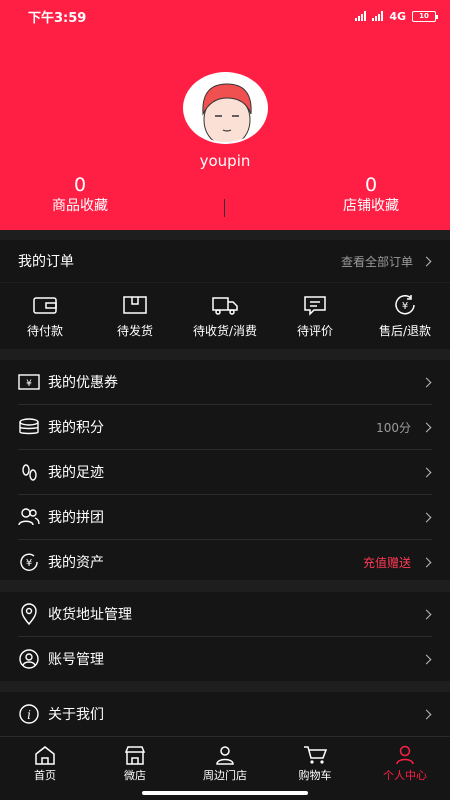  I want to click on recharge-promo: 充值赠送, so click(386, 562).